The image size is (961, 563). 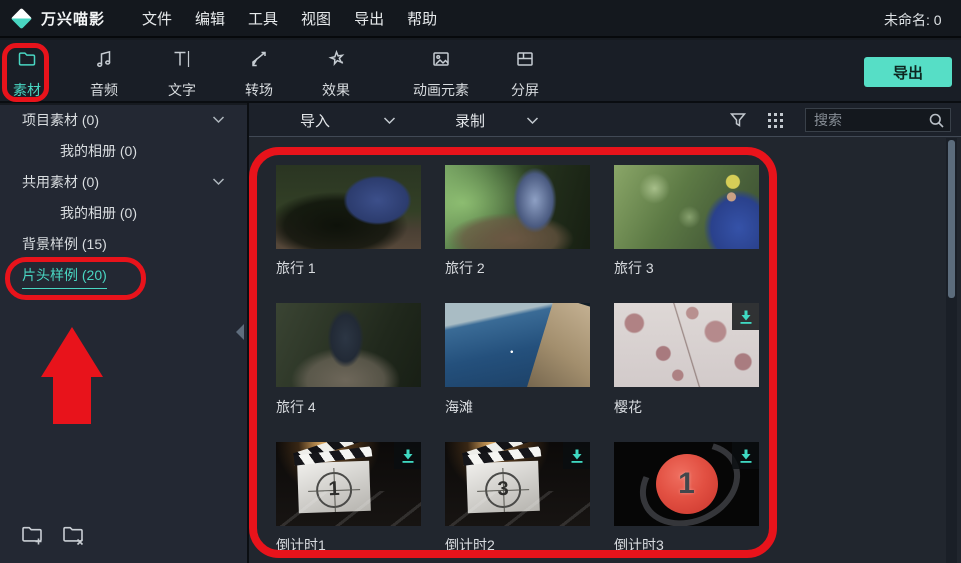 I want to click on filter-icon, so click(x=738, y=122).